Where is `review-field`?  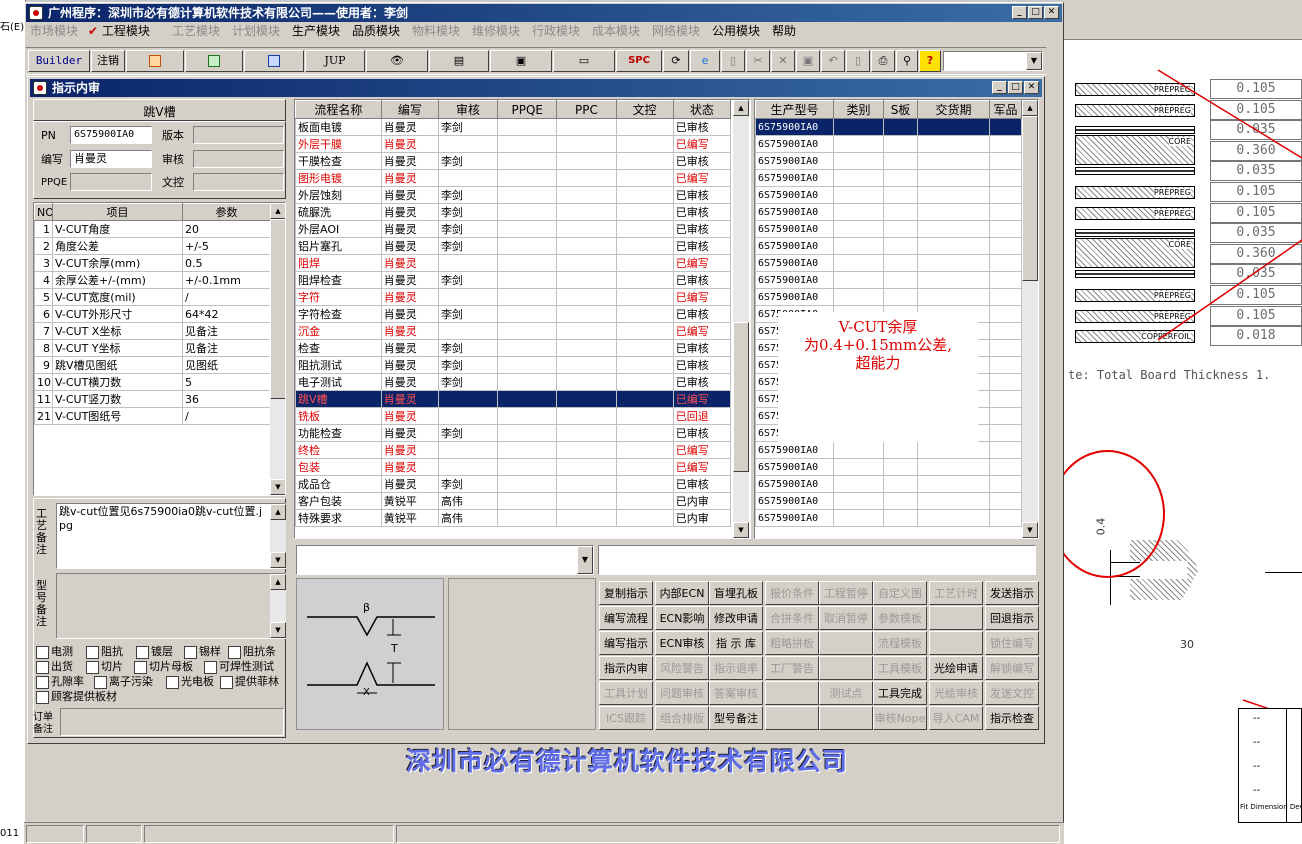
review-field is located at coordinates (238, 159).